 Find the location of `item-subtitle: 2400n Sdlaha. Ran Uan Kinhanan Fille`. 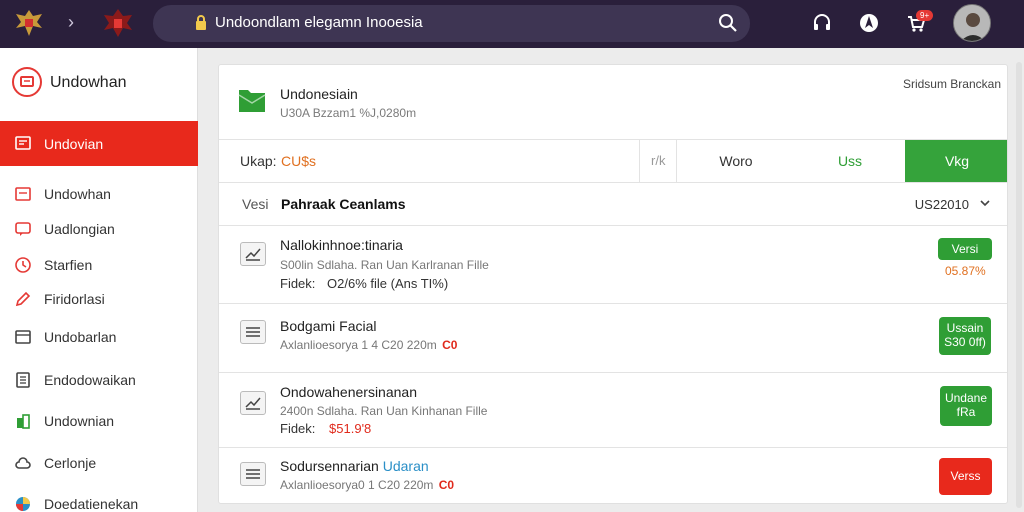

item-subtitle: 2400n Sdlaha. Ran Uan Kinhanan Fille is located at coordinates (384, 411).